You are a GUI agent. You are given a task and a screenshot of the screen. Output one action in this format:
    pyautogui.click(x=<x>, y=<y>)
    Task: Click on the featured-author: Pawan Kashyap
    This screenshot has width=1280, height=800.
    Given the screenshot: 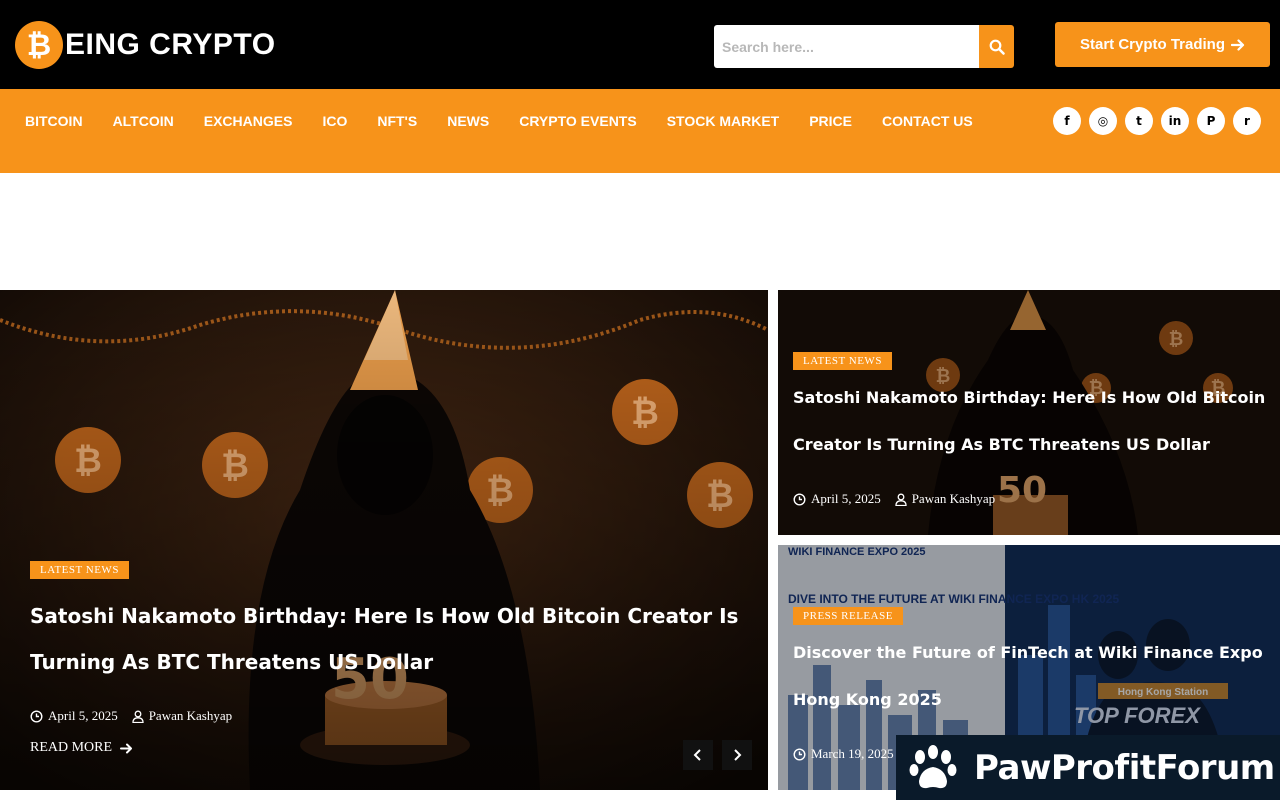 What is the action you would take?
    pyautogui.click(x=190, y=716)
    